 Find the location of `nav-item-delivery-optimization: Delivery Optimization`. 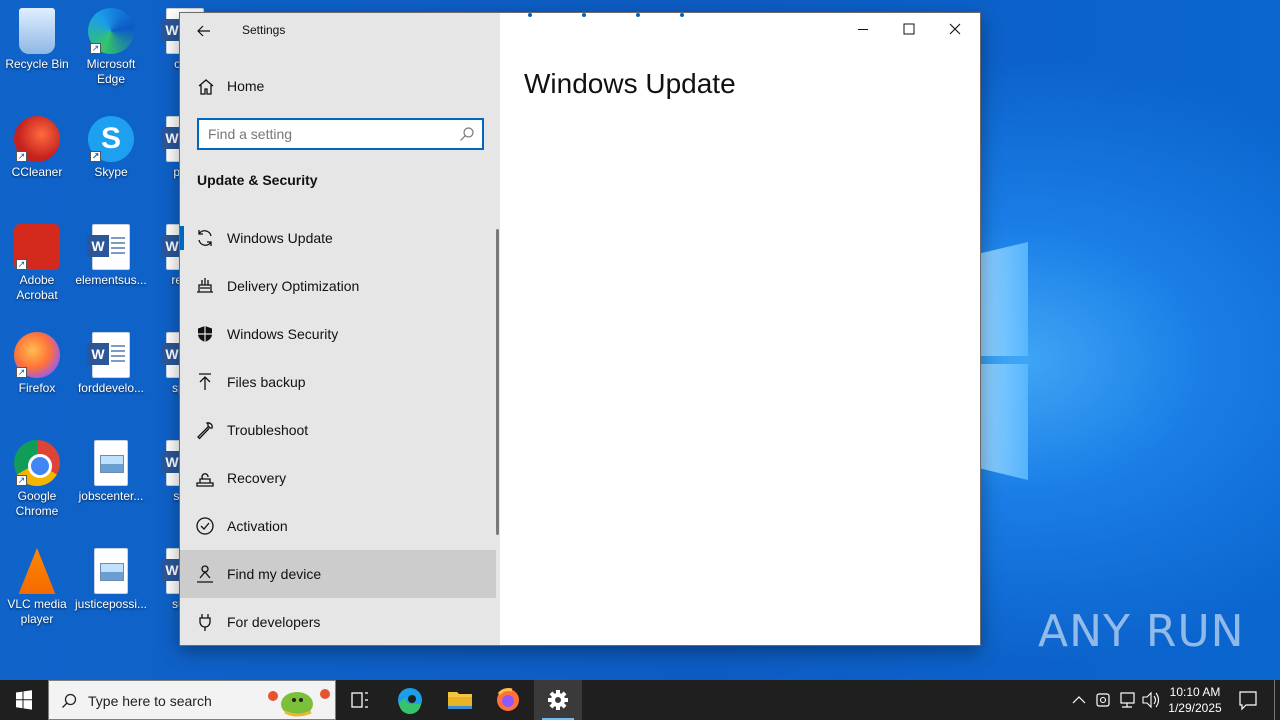

nav-item-delivery-optimization: Delivery Optimization is located at coordinates (338, 286).